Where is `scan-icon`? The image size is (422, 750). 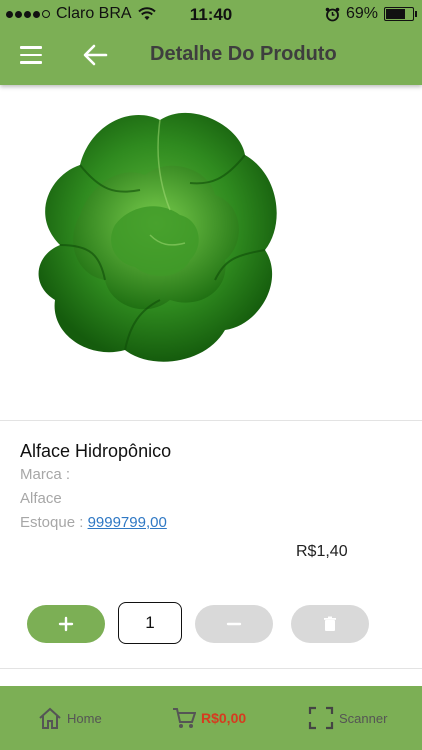
scan-icon is located at coordinates (321, 718).